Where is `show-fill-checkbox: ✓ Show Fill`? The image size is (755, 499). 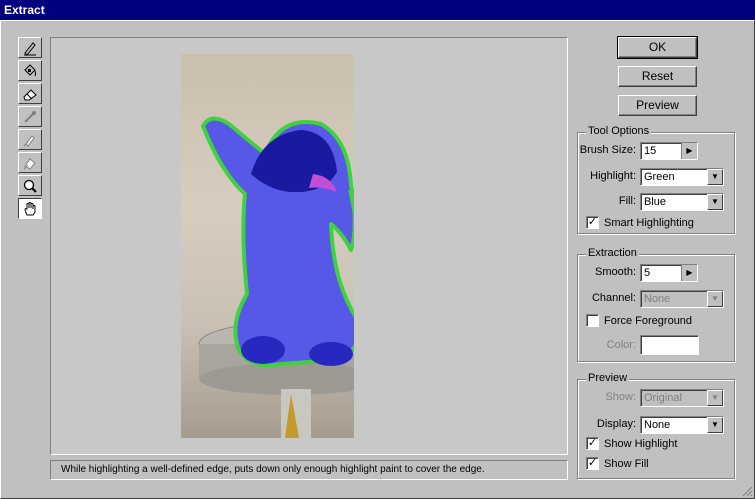
show-fill-checkbox: ✓ Show Fill is located at coordinates (617, 463).